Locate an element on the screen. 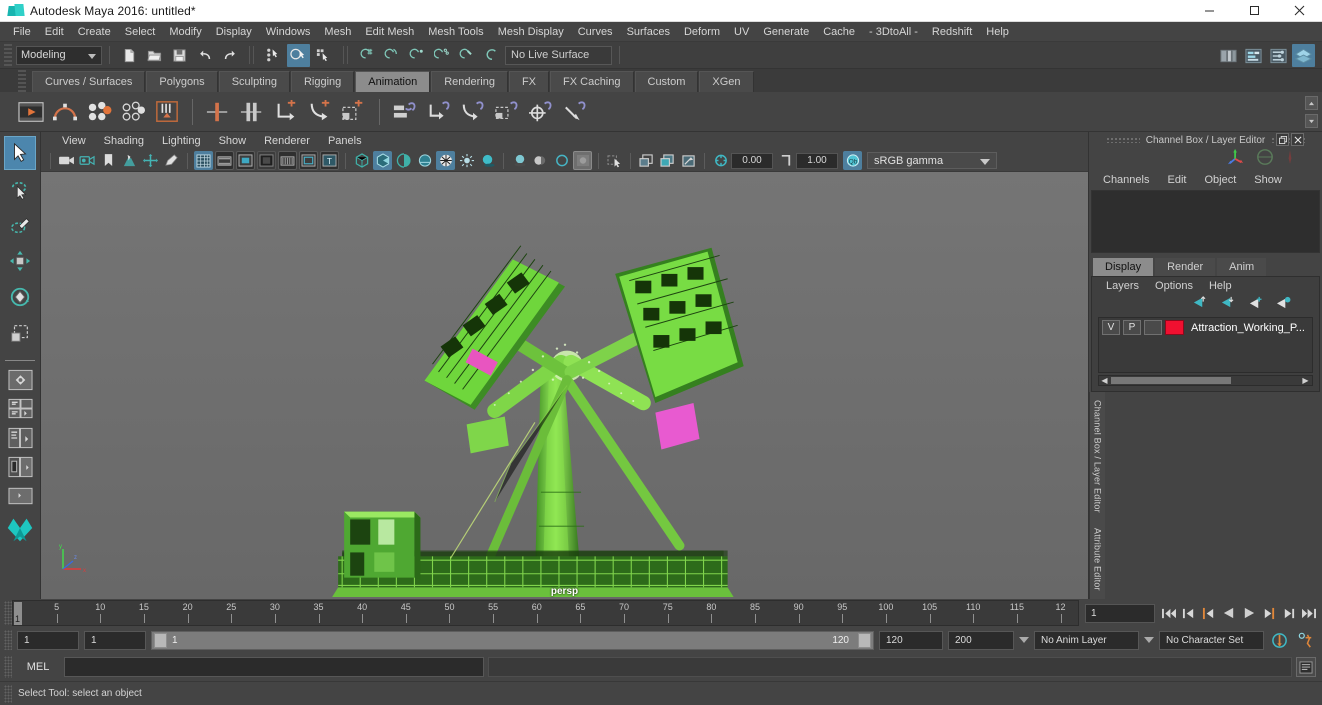  parent-constraint-icon is located at coordinates (405, 112).